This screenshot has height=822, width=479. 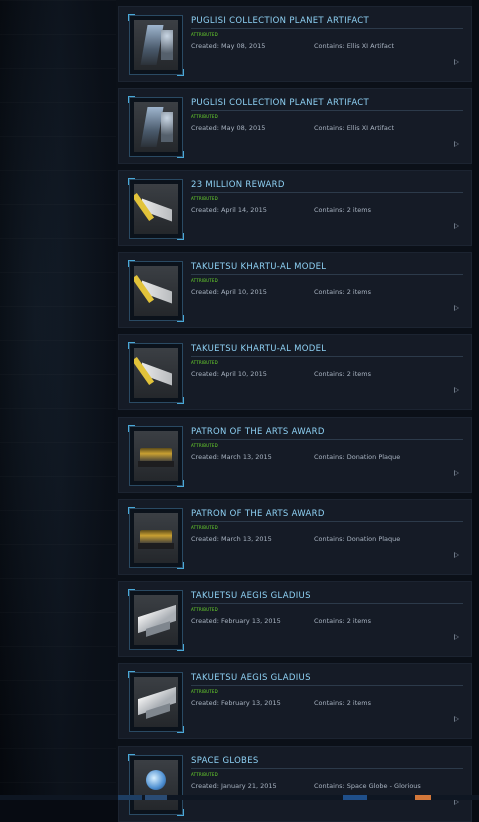 What do you see at coordinates (234, 786) in the screenshot?
I see `created-date: Created: January 21, 2015` at bounding box center [234, 786].